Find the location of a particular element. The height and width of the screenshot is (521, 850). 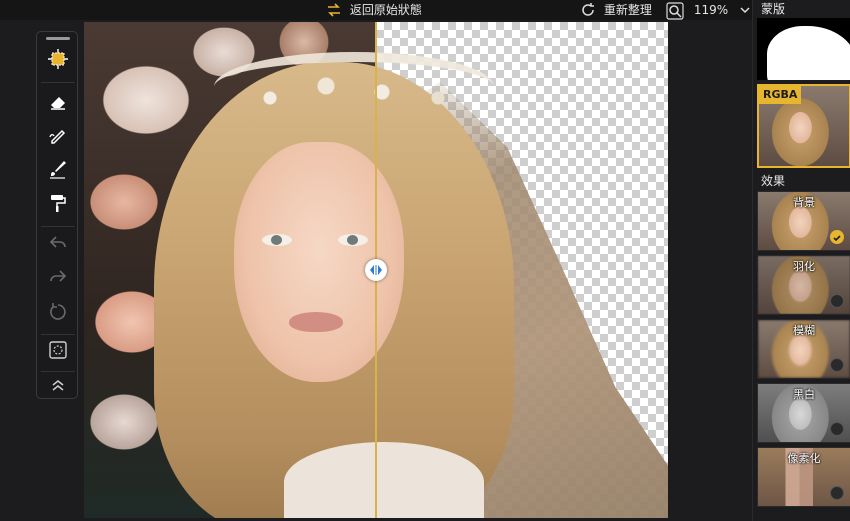

paint-brush-icon is located at coordinates (58, 171).